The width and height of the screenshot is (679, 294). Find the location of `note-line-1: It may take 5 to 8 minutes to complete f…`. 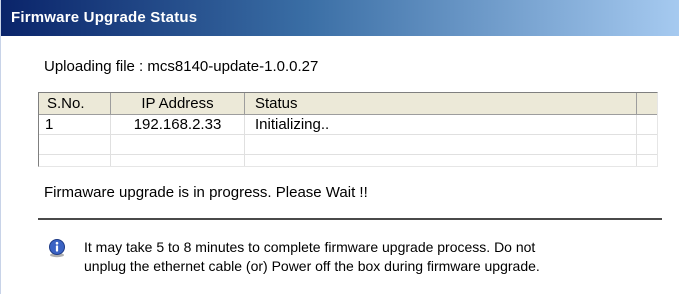

note-line-1: It may take 5 to 8 minutes to complete f… is located at coordinates (310, 247).